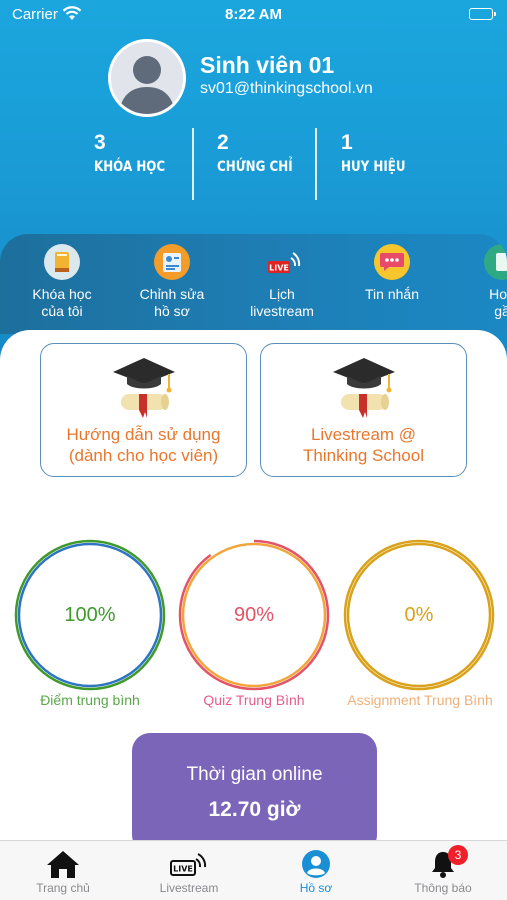 This screenshot has width=507, height=900. Describe the element at coordinates (223, 142) in the screenshot. I see `stat-value: 2` at that location.